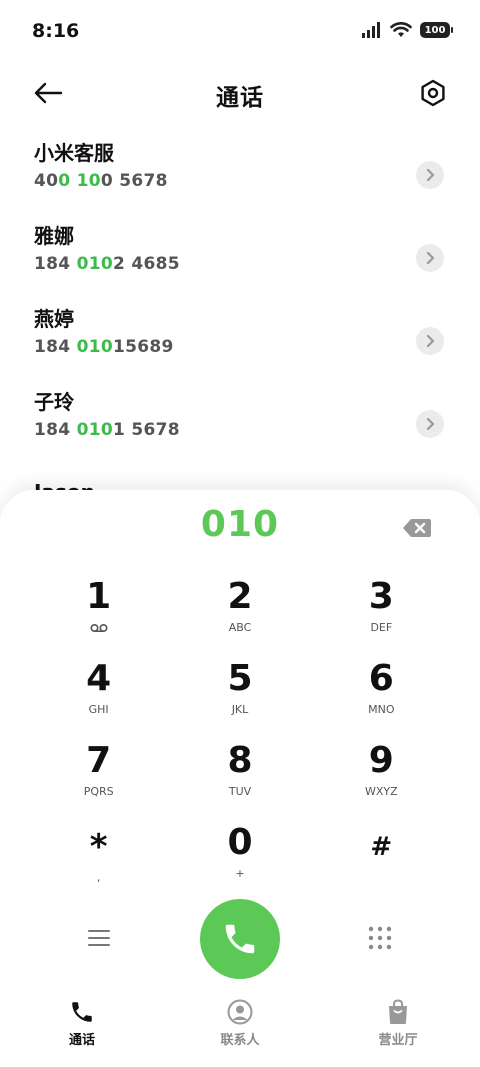 Image resolution: width=480 pixels, height=1067 pixels. What do you see at coordinates (257, 264) in the screenshot?
I see `contact-number: 184 0102 4685` at bounding box center [257, 264].